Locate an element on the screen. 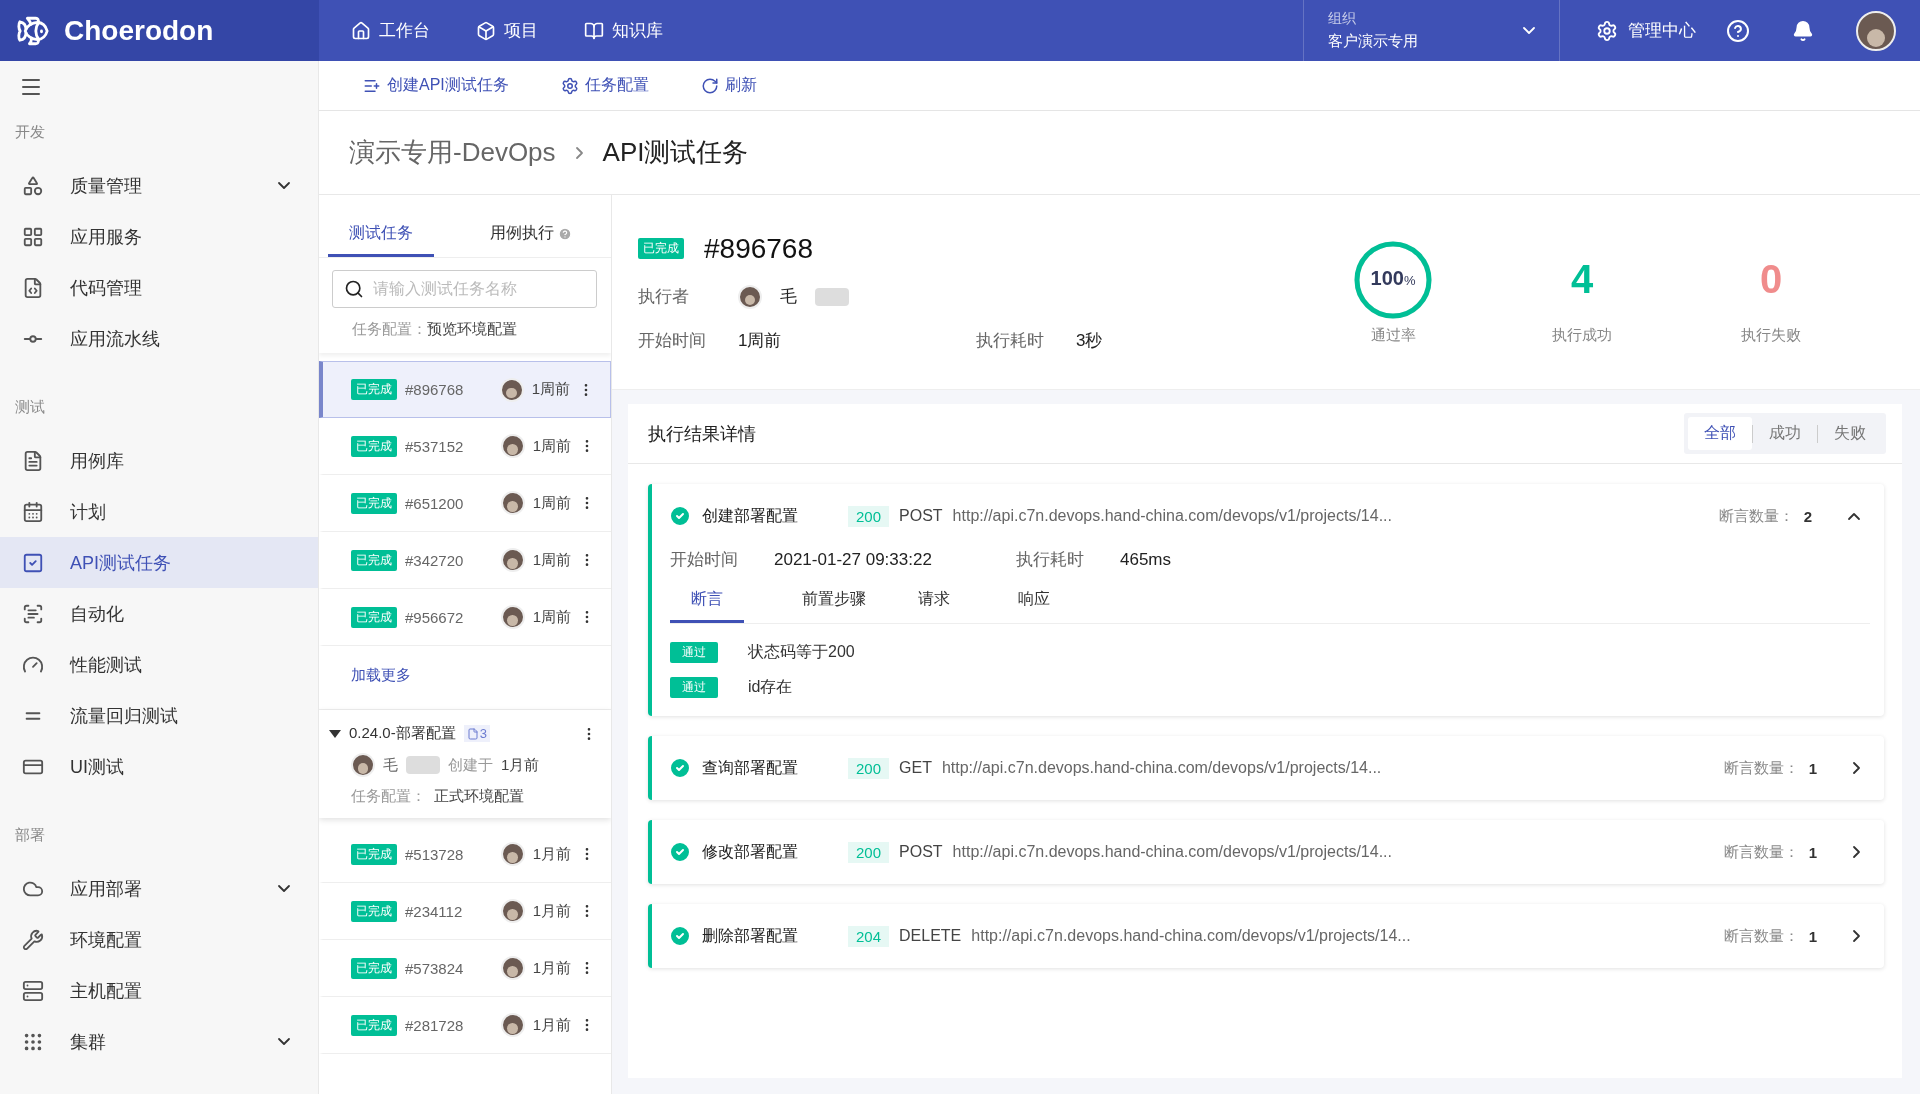 This screenshot has height=1094, width=1920. result-name: 修改部署配置 is located at coordinates (750, 851).